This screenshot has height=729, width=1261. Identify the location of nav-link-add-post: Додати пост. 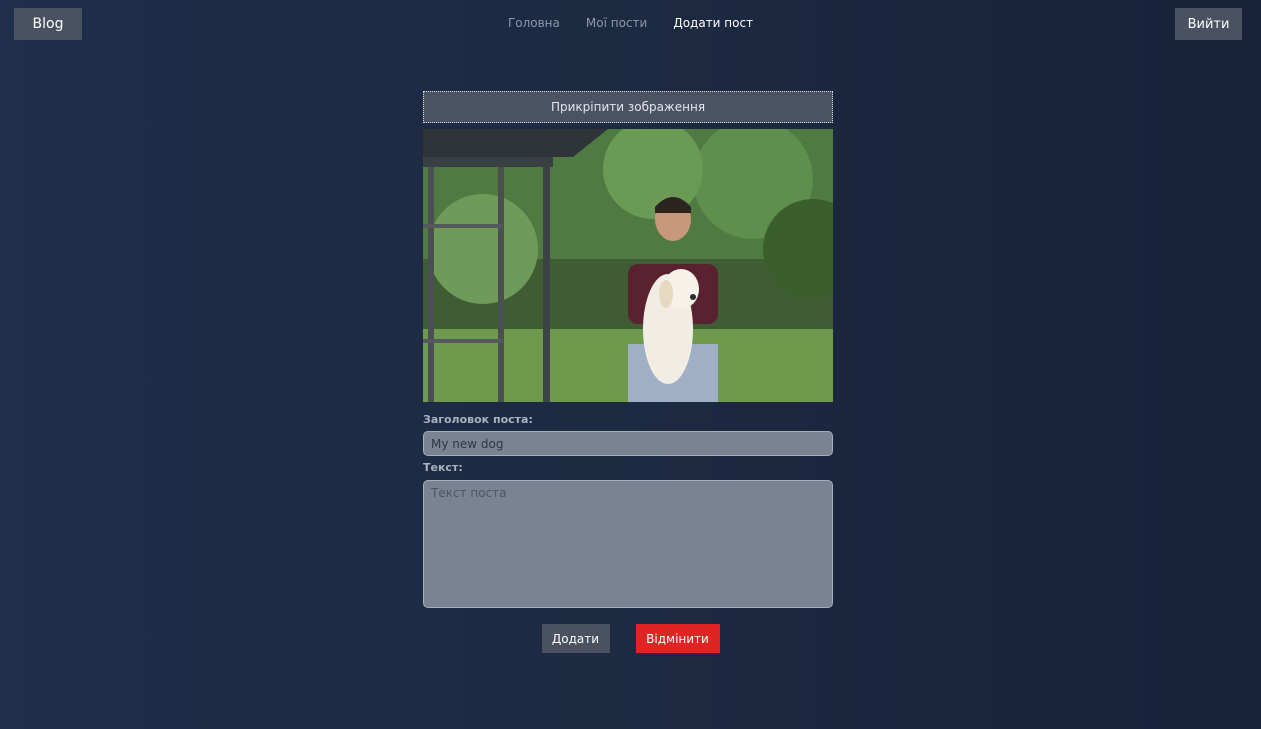
(713, 23).